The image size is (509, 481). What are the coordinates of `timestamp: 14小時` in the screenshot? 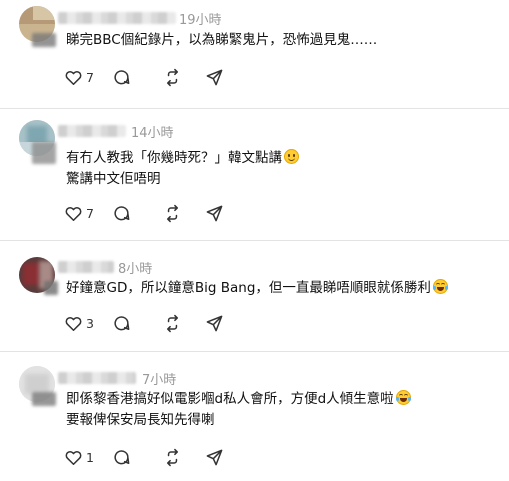 It's located at (152, 133).